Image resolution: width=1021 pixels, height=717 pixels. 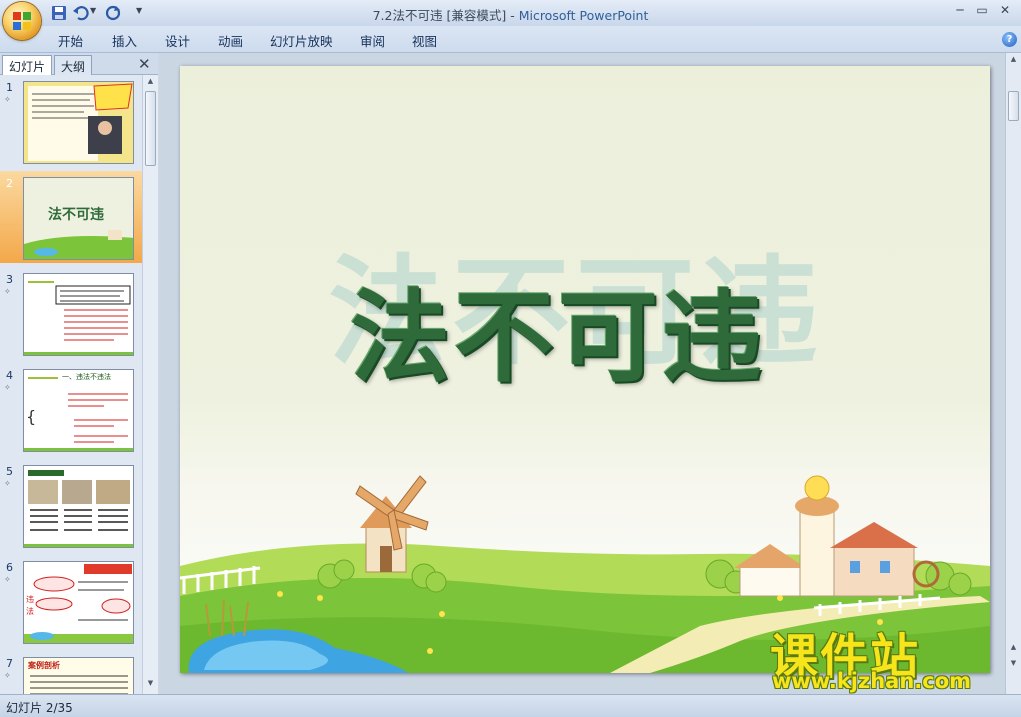 I want to click on slide-thumbnail: 案例剖析, so click(x=78, y=675).